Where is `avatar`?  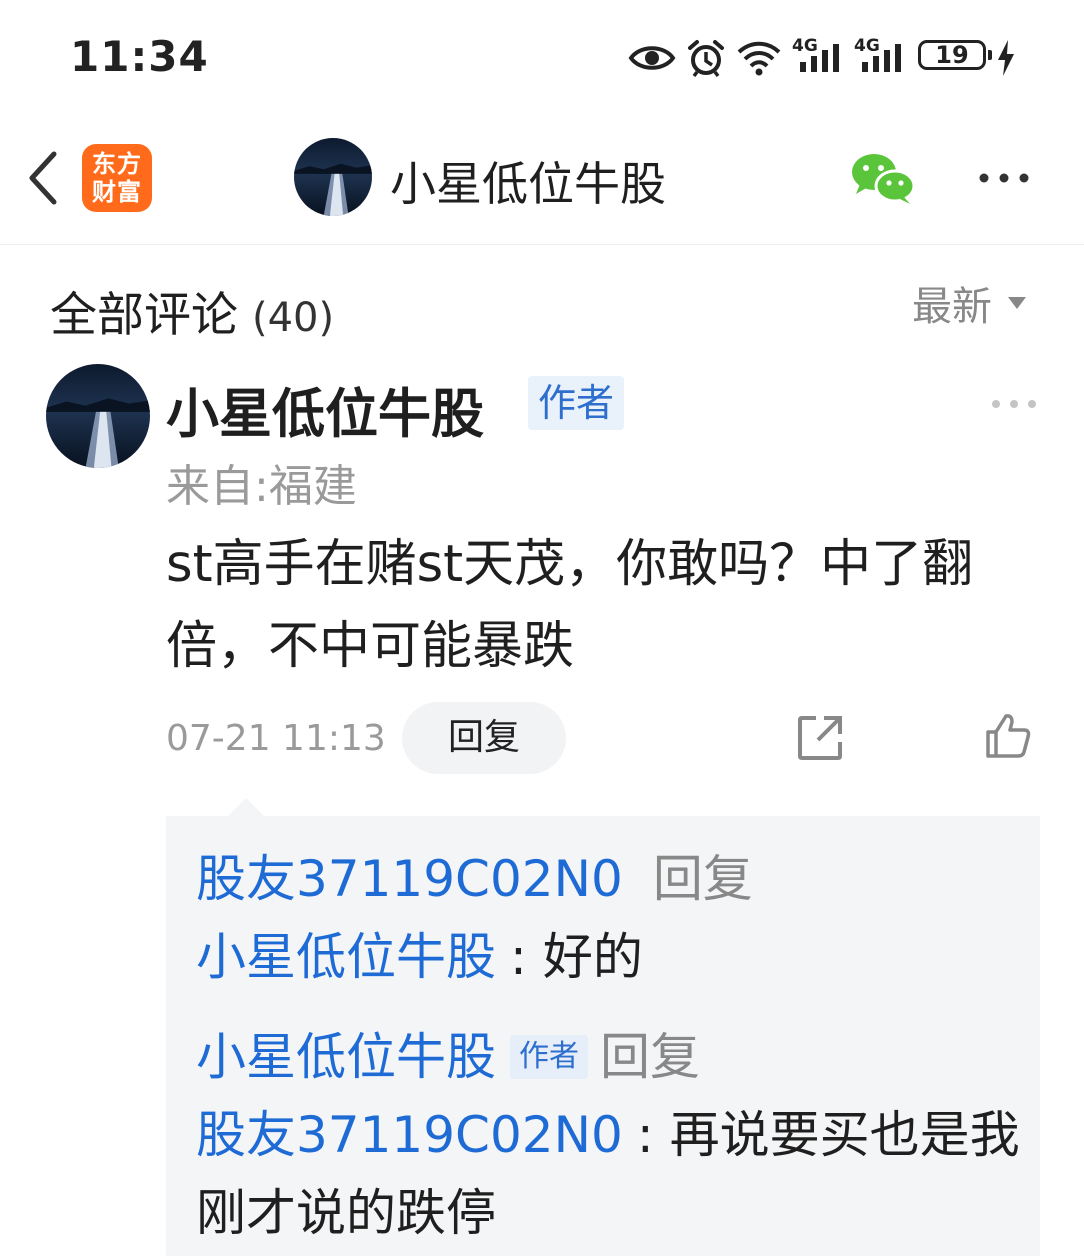 avatar is located at coordinates (333, 177).